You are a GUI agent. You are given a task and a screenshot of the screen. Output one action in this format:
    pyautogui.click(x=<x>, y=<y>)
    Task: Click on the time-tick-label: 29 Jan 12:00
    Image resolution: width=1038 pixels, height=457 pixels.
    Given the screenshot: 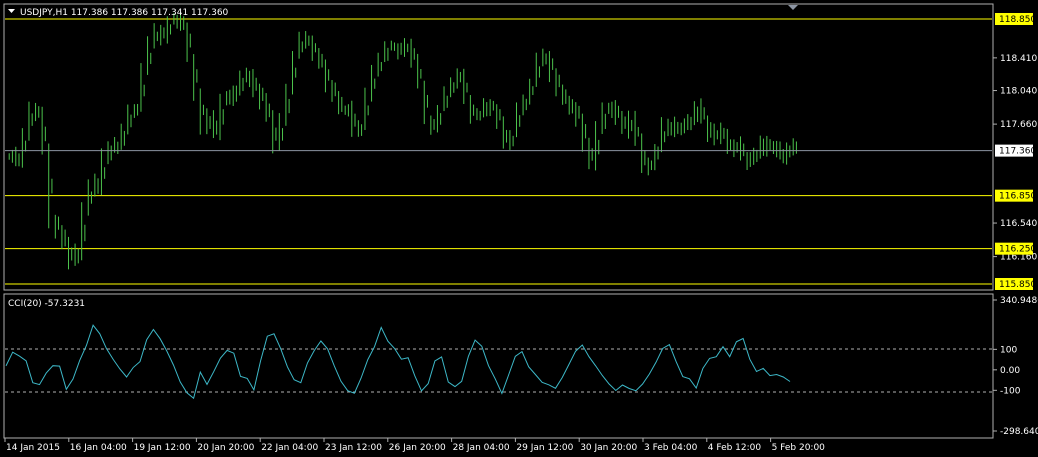 What is the action you would take?
    pyautogui.click(x=544, y=448)
    